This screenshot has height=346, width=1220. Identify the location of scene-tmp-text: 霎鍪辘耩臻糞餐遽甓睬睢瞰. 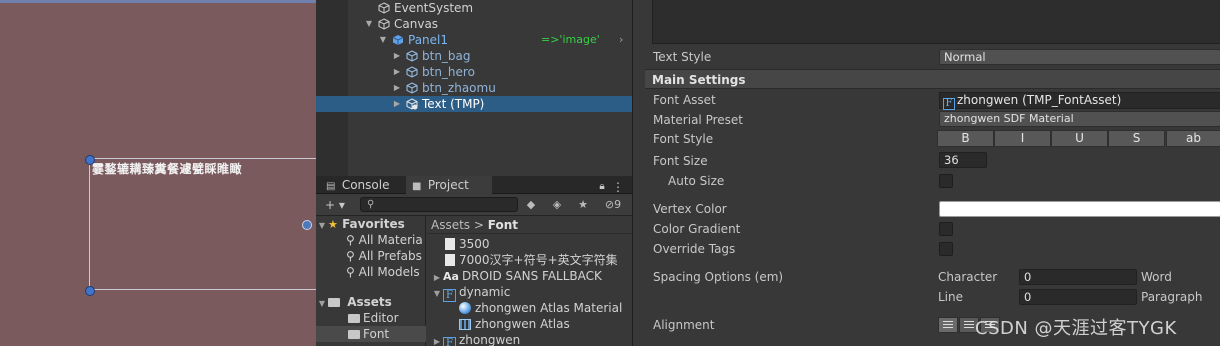
(167, 169).